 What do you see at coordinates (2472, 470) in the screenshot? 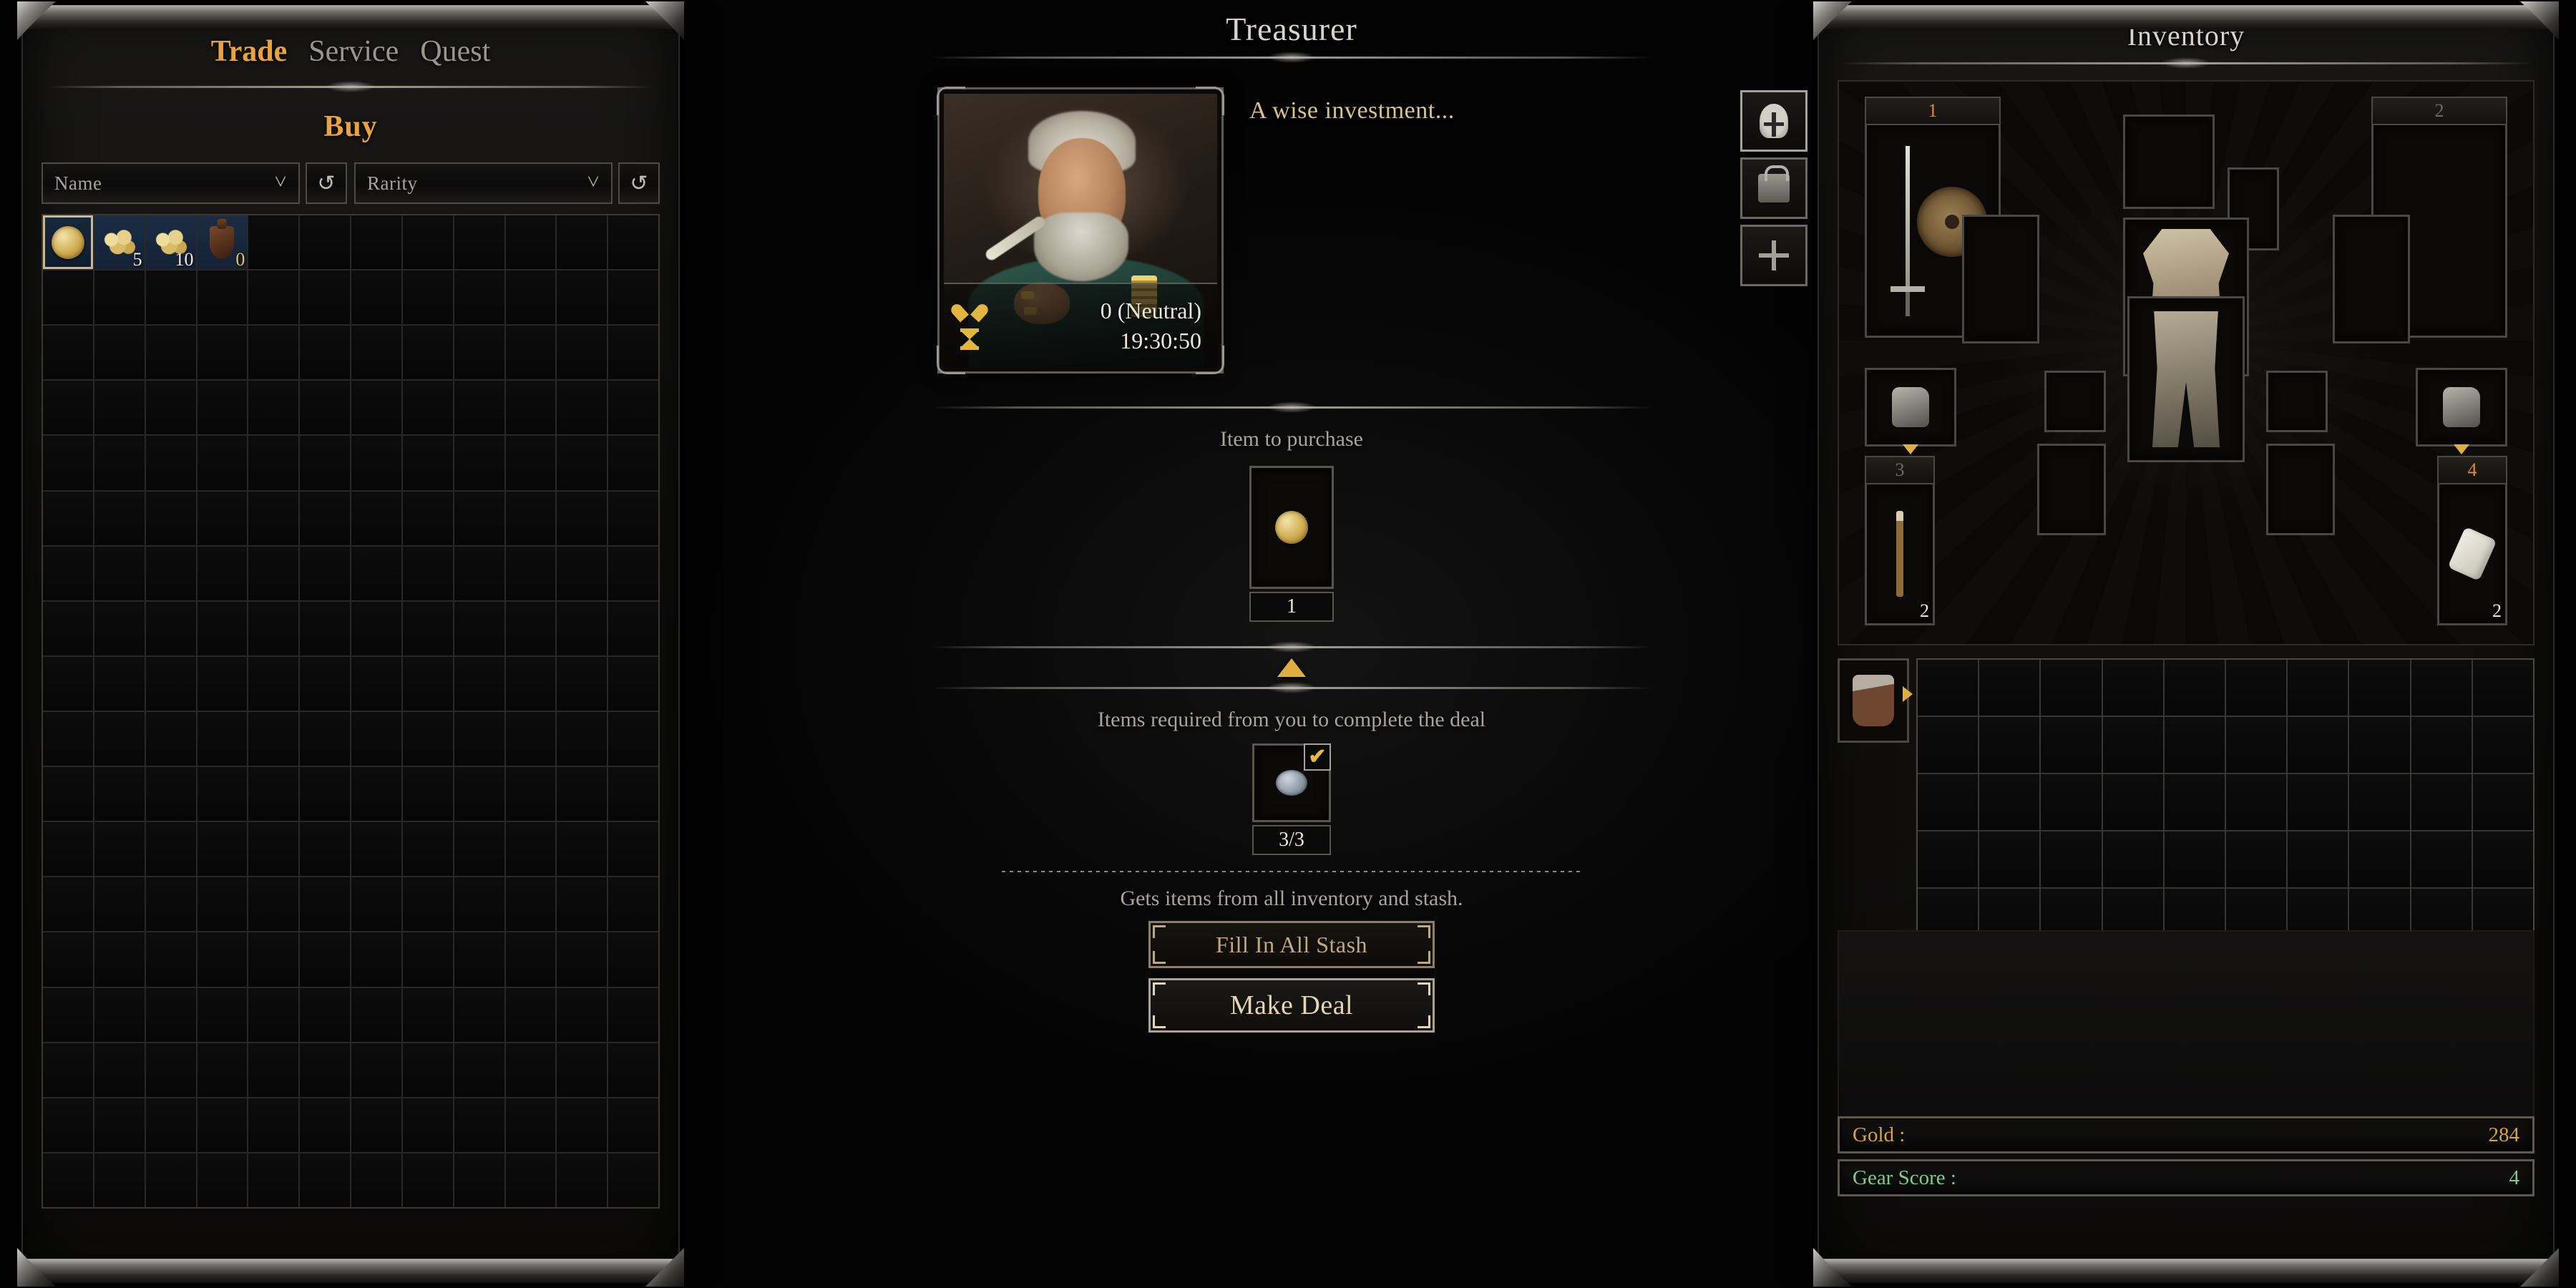
I see `quick-slot-4-tab: 4` at bounding box center [2472, 470].